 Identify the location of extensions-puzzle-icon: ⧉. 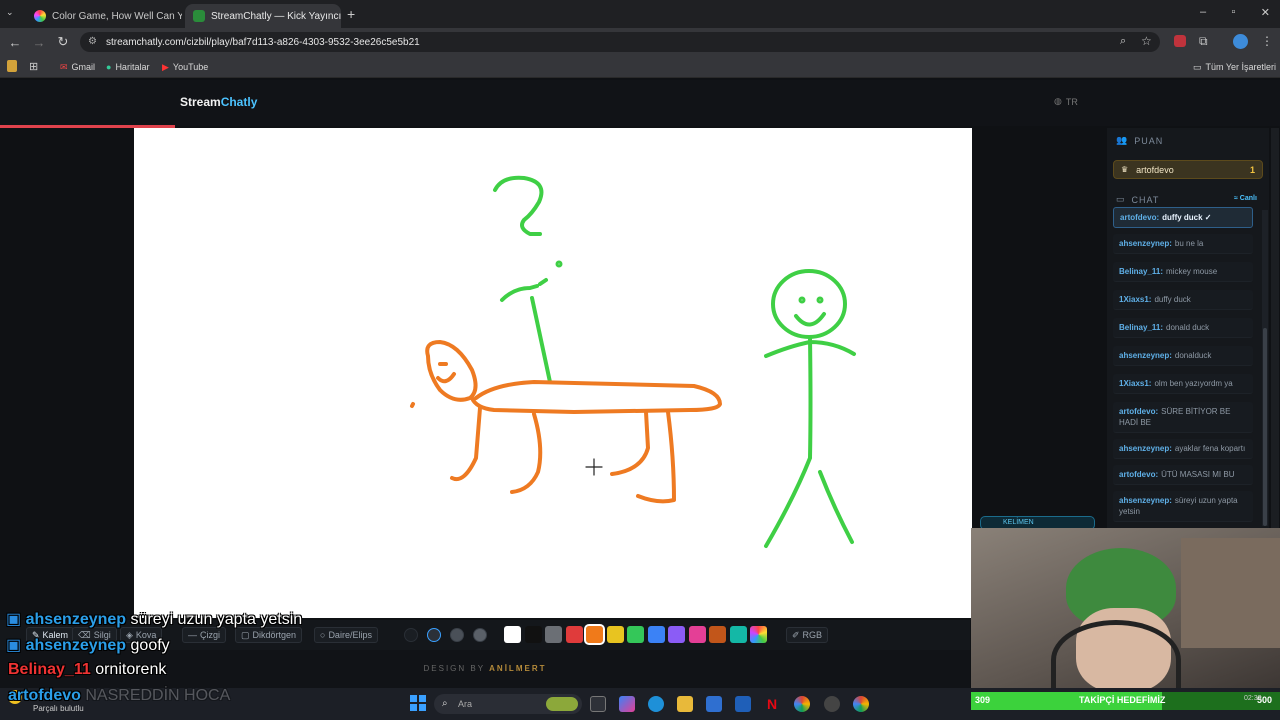
(1203, 41).